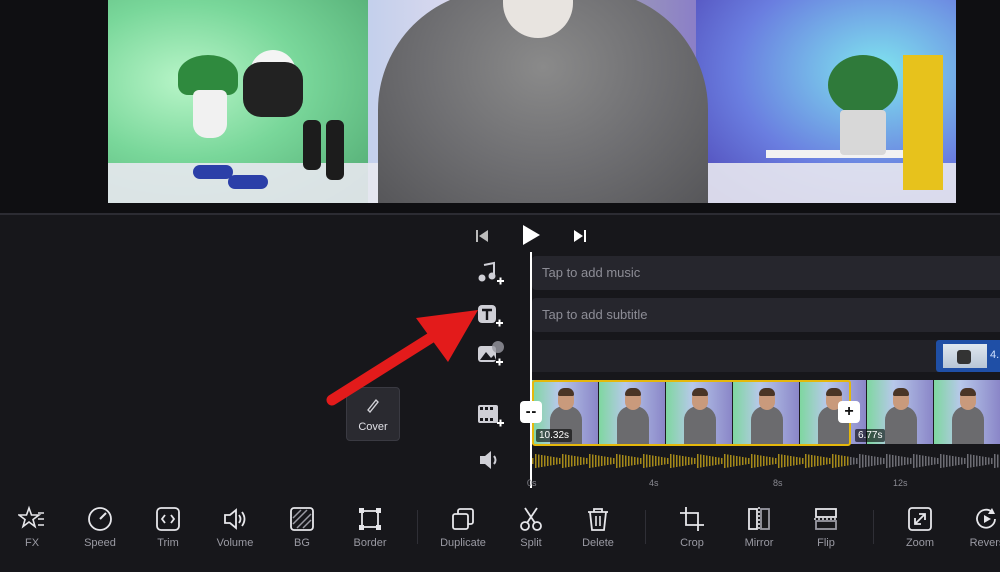 The width and height of the screenshot is (1000, 572). I want to click on scissors-icon, so click(531, 519).